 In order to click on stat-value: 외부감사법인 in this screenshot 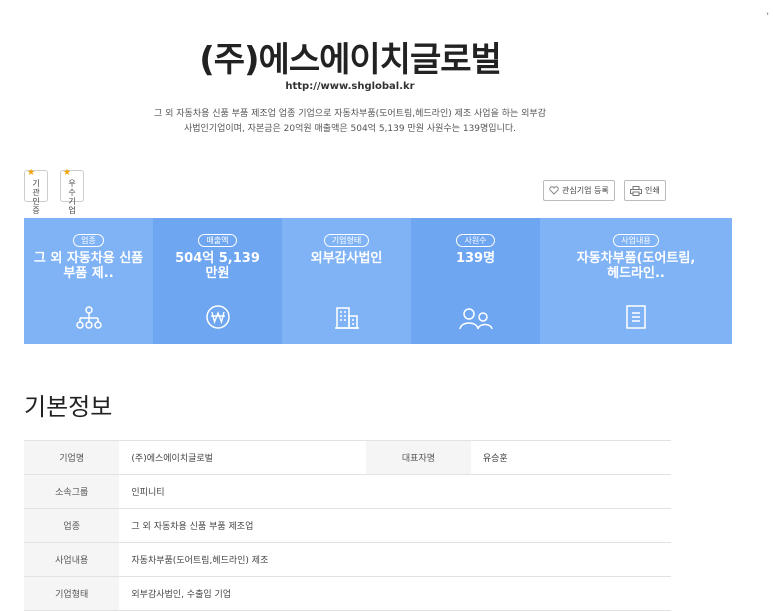, I will do `click(346, 258)`.